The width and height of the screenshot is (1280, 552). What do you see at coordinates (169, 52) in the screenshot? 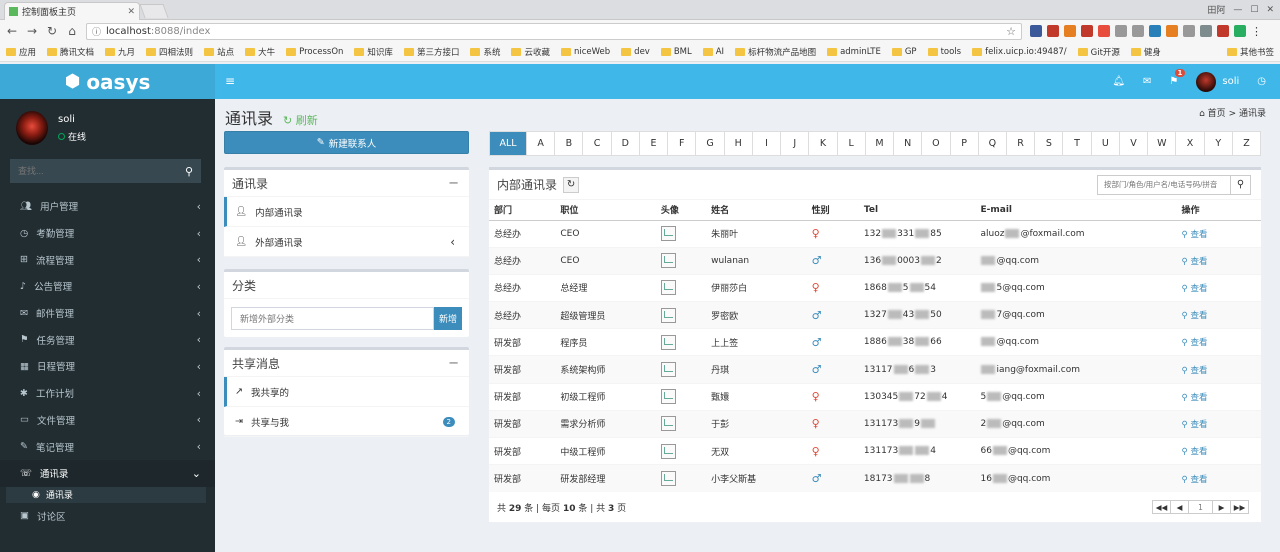
I see `bookmark-item: 四相法则` at bounding box center [169, 52].